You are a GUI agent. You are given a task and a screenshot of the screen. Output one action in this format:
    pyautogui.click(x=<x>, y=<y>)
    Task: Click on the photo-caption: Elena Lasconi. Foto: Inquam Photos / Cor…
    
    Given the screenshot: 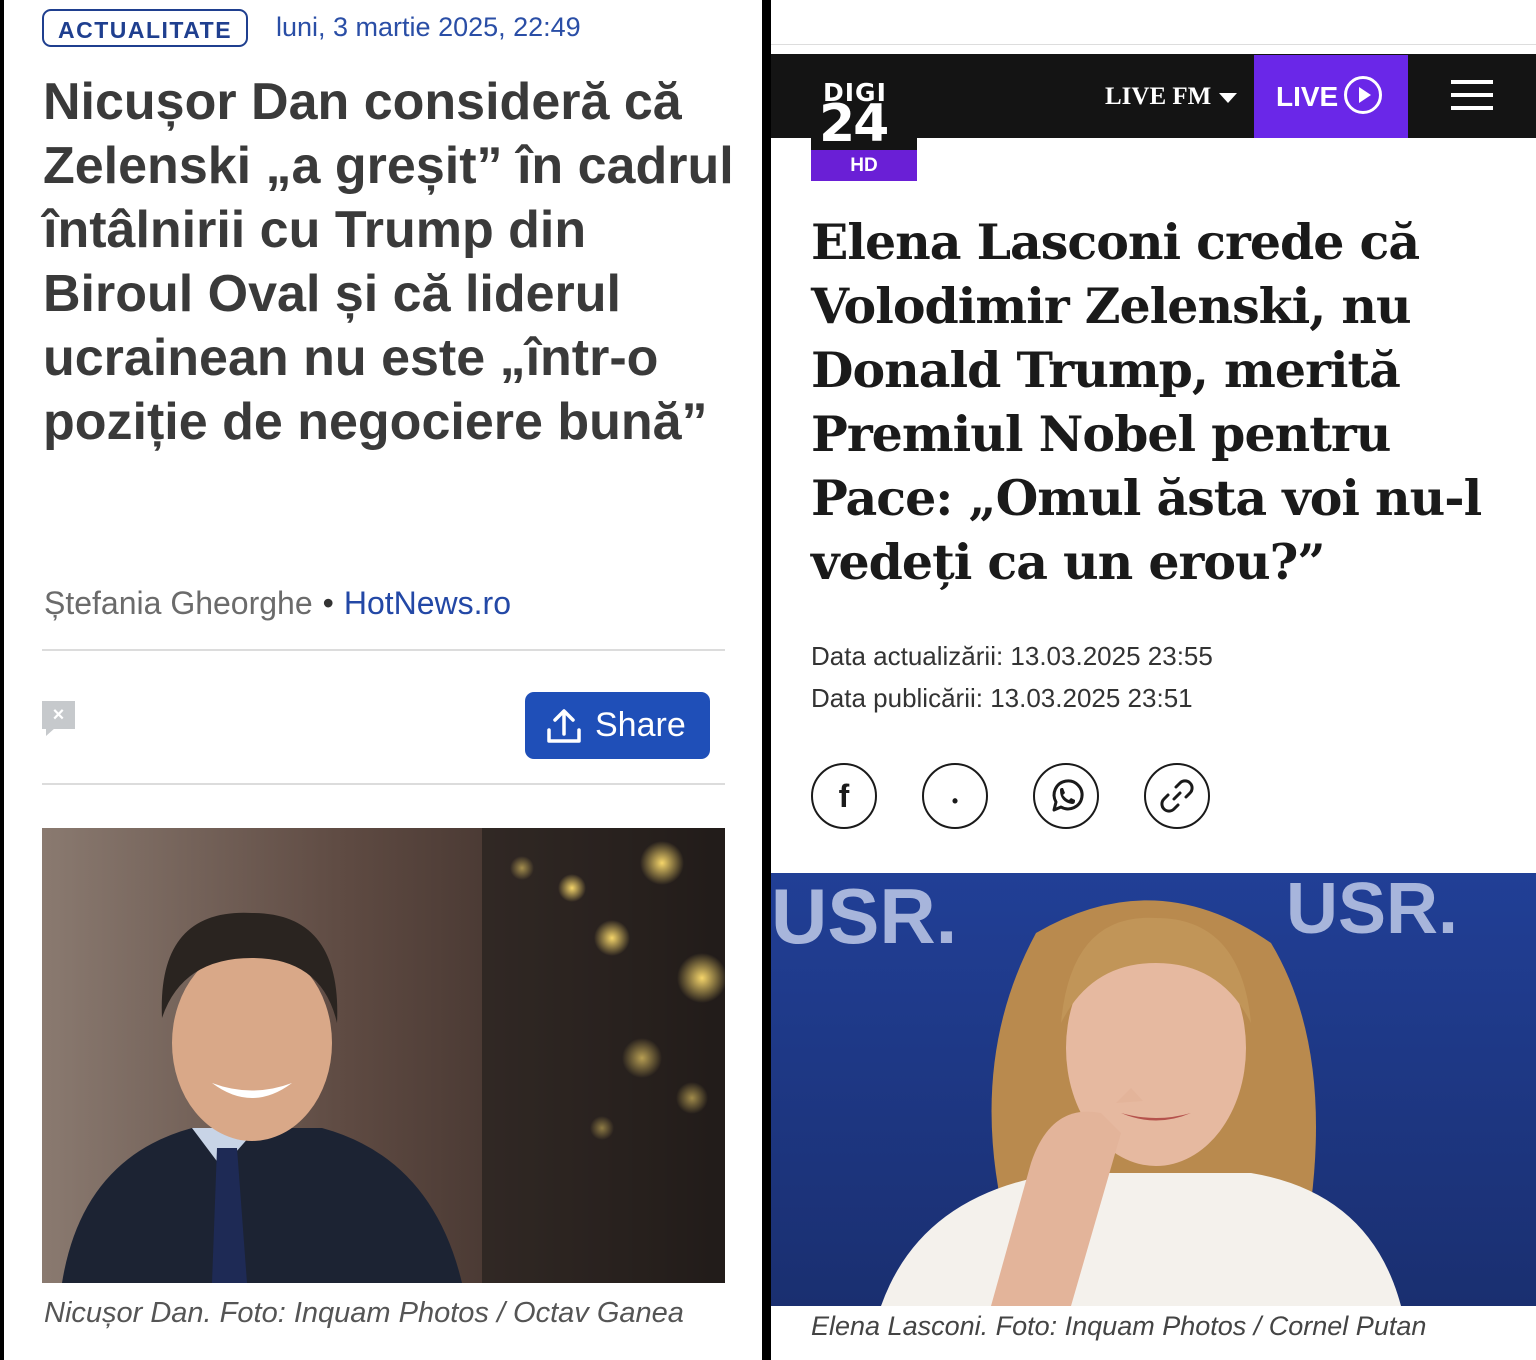 What is the action you would take?
    pyautogui.click(x=1119, y=1326)
    